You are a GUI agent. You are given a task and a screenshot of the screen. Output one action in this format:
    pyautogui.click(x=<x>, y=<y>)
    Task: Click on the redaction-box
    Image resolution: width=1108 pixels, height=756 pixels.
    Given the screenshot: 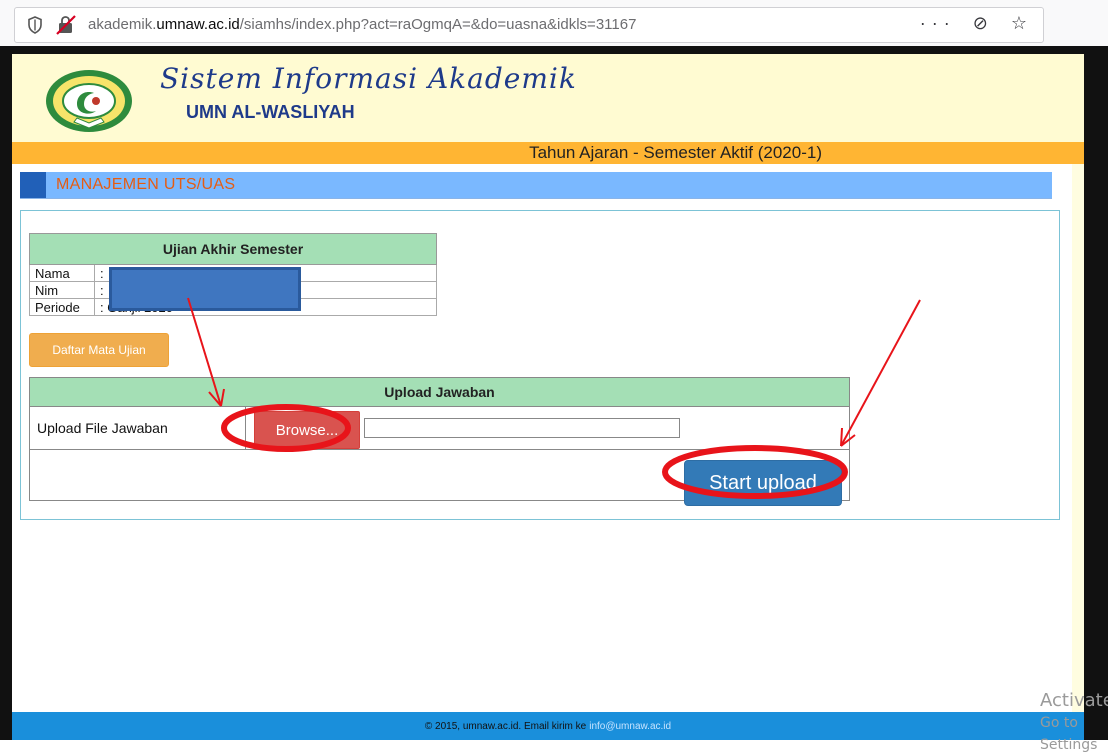 What is the action you would take?
    pyautogui.click(x=205, y=289)
    